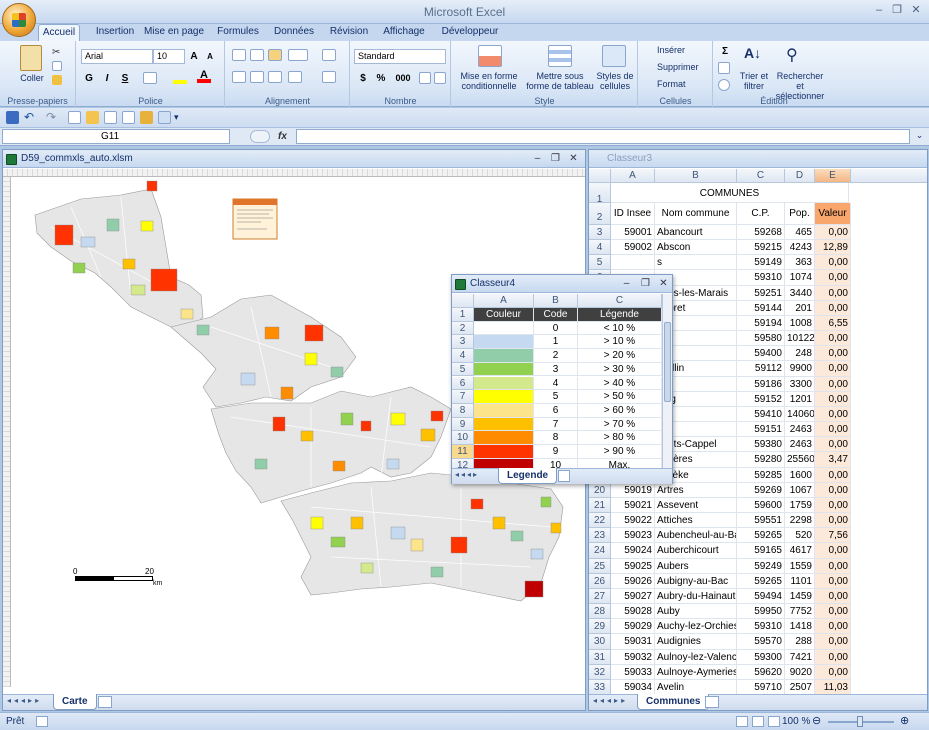 This screenshot has width=929, height=730. What do you see at coordinates (564, 476) in the screenshot?
I see `insert-sheet-icon` at bounding box center [564, 476].